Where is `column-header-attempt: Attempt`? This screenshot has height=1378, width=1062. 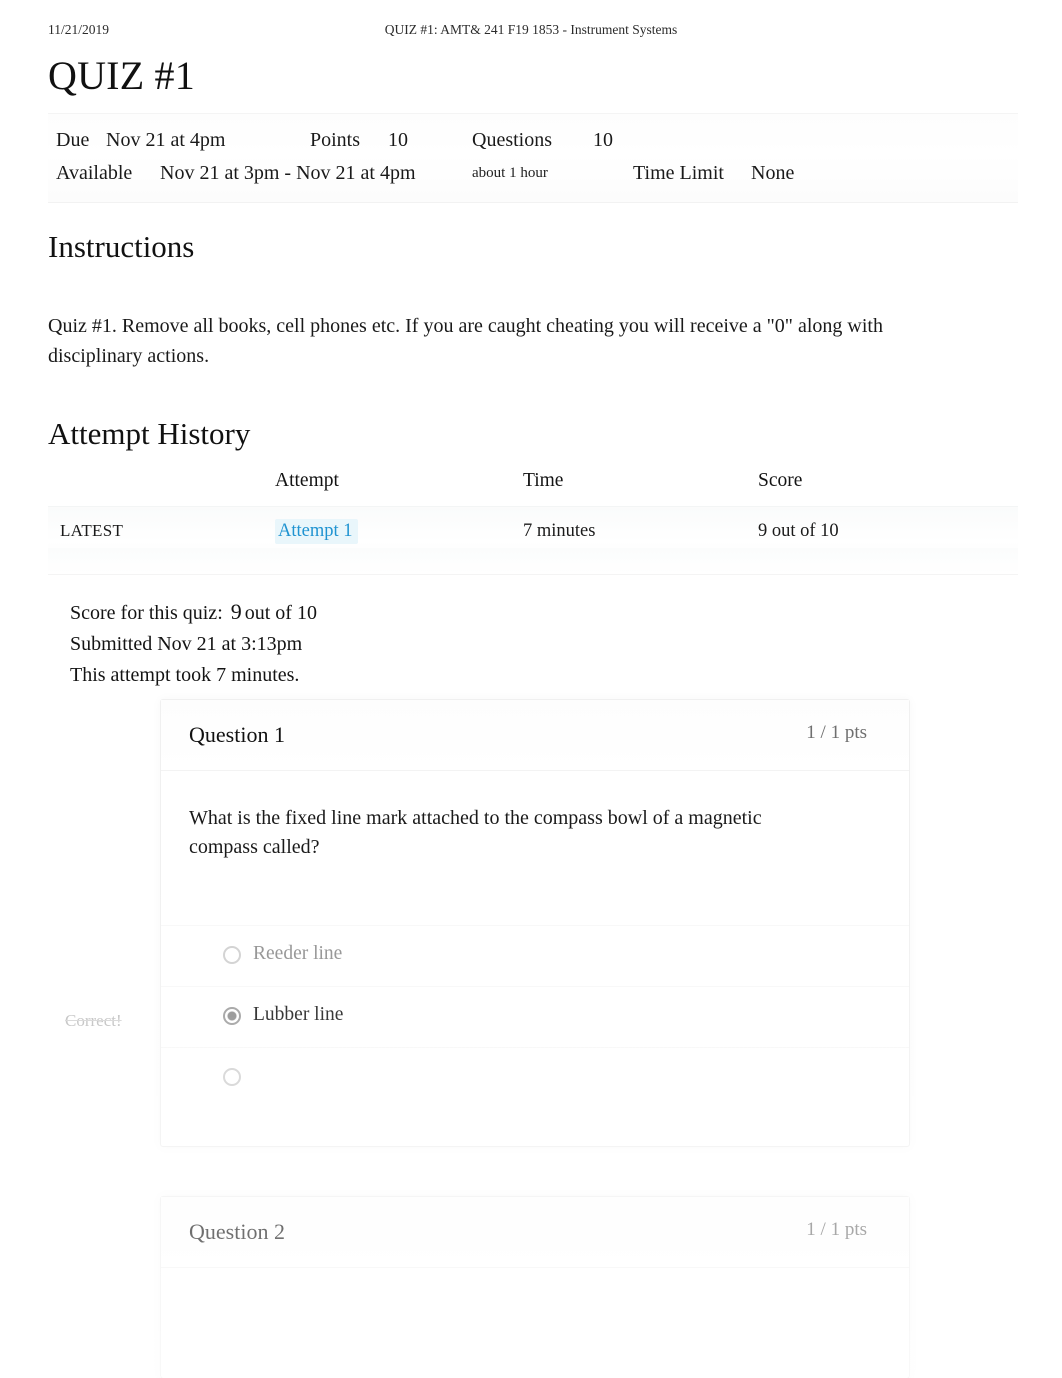
column-header-attempt: Attempt is located at coordinates (307, 480).